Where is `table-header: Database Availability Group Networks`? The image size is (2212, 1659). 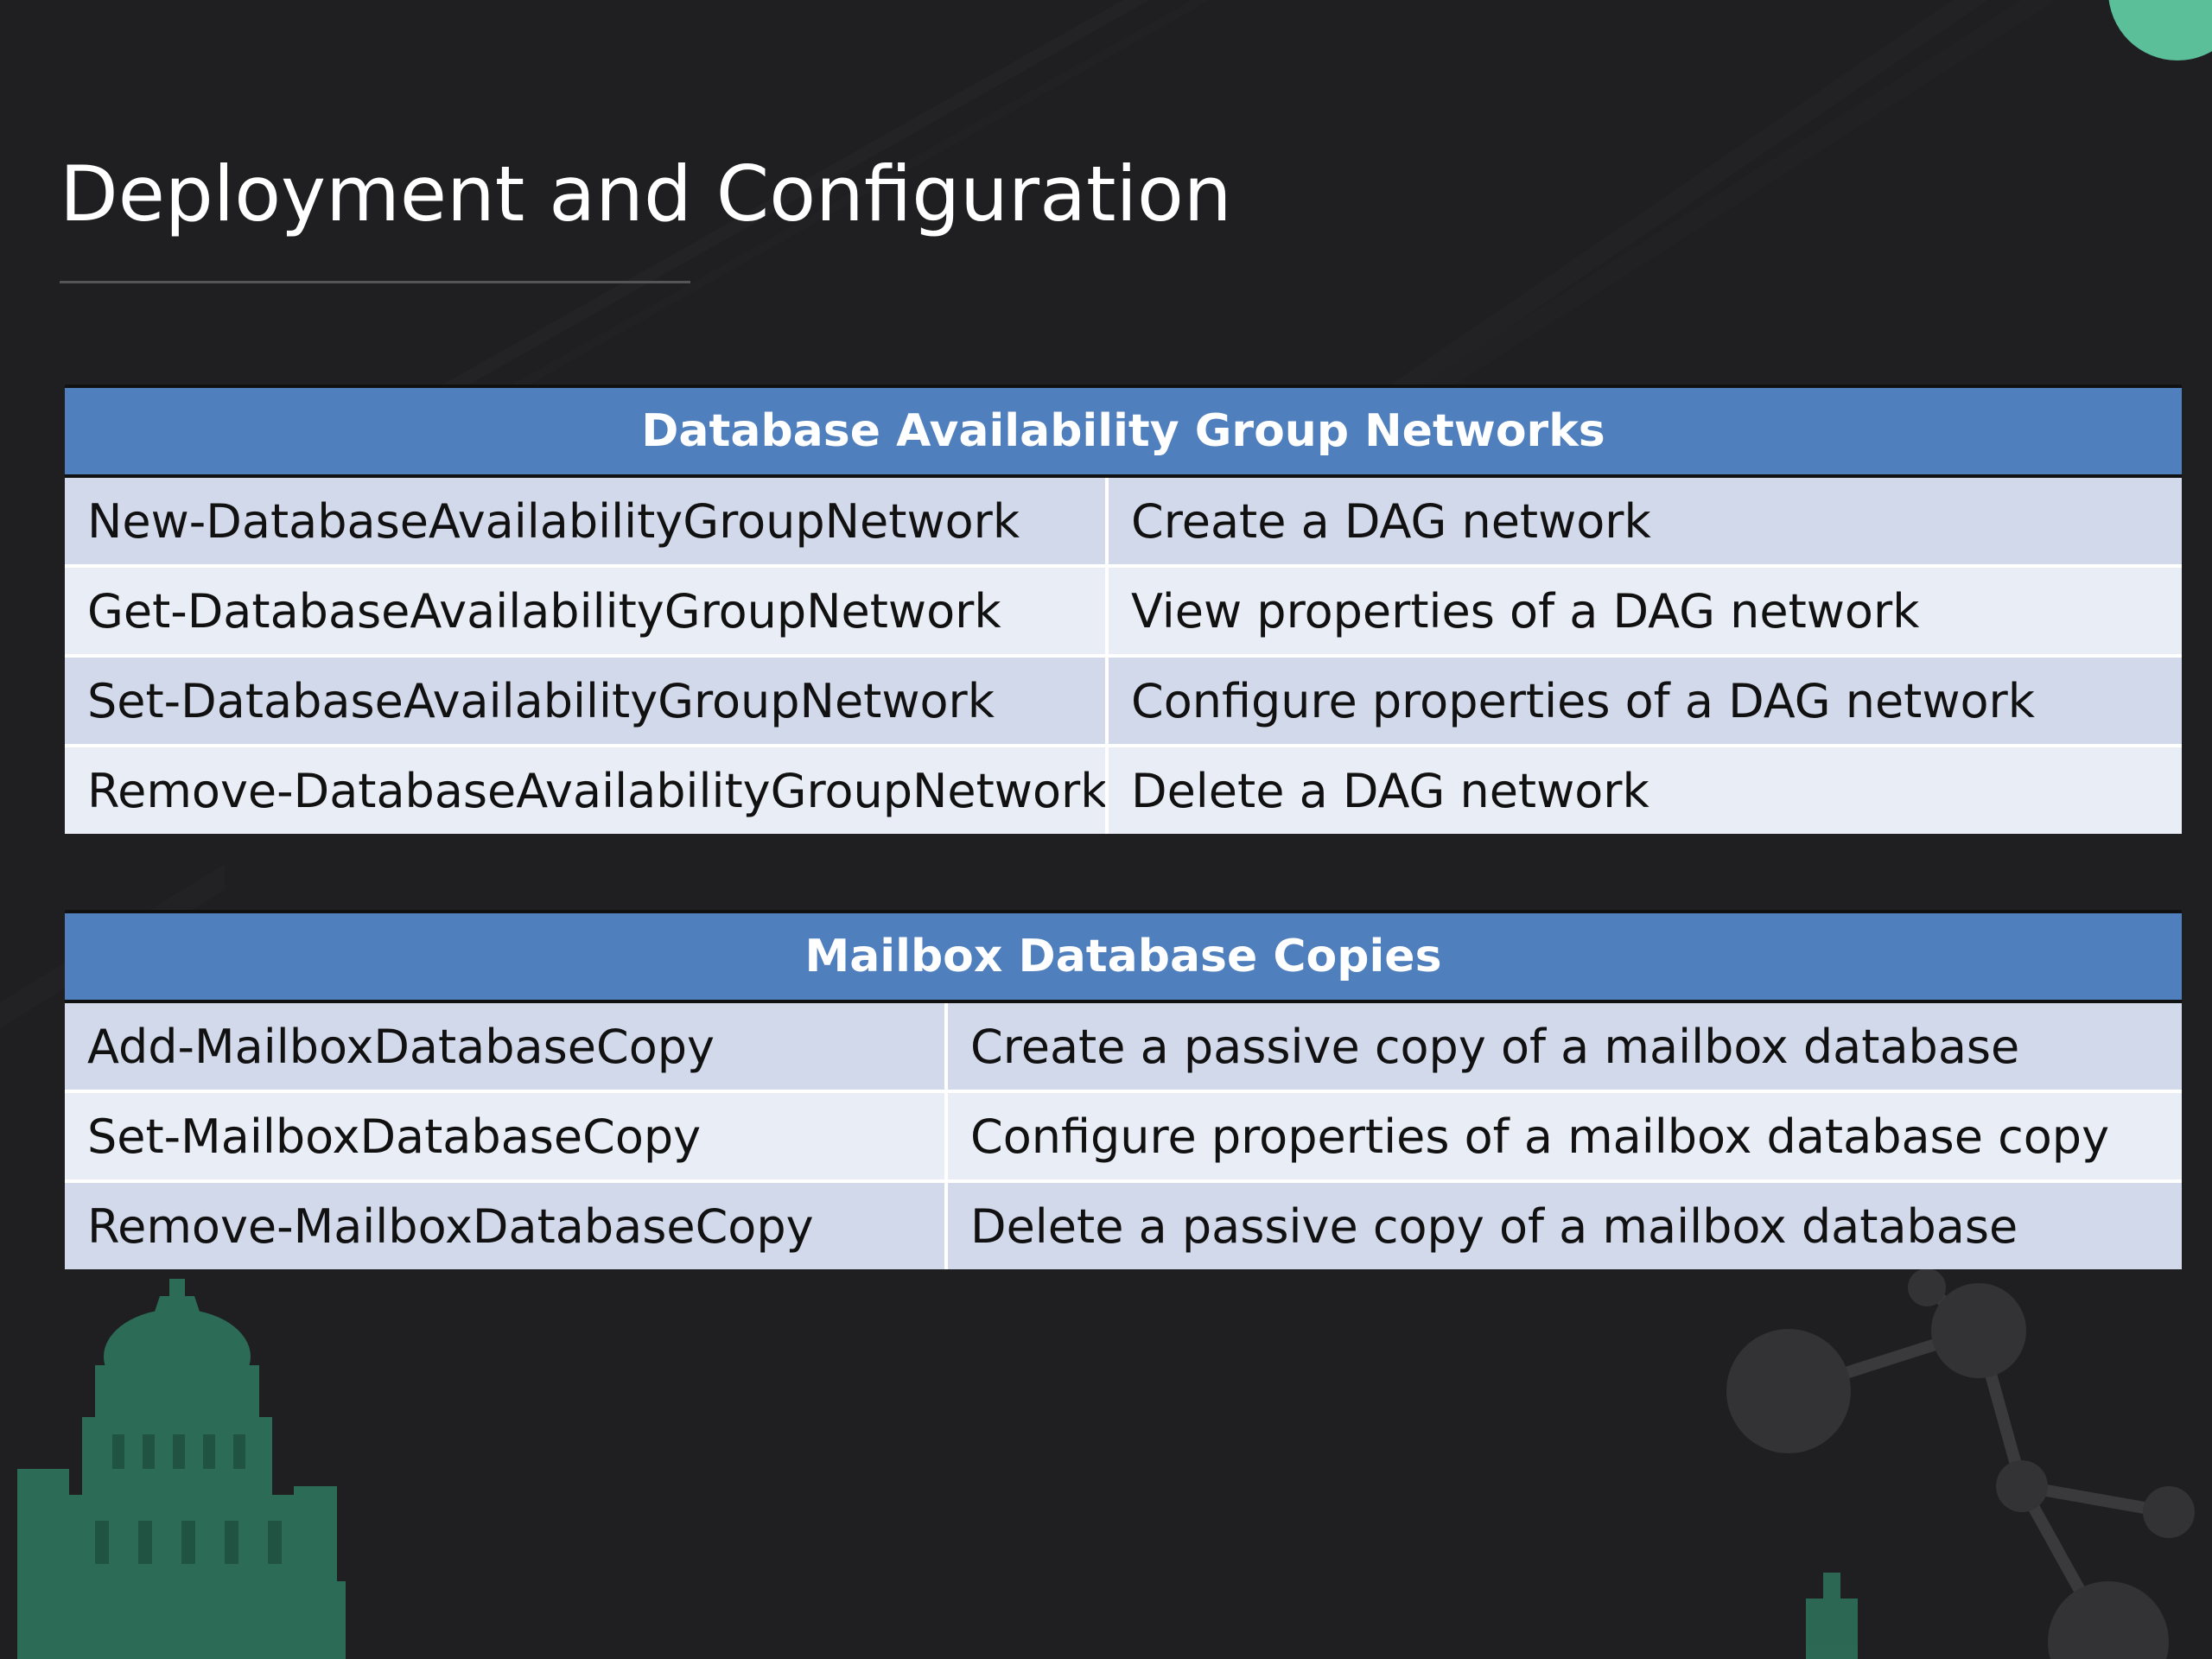
table-header: Database Availability Group Networks is located at coordinates (1123, 431).